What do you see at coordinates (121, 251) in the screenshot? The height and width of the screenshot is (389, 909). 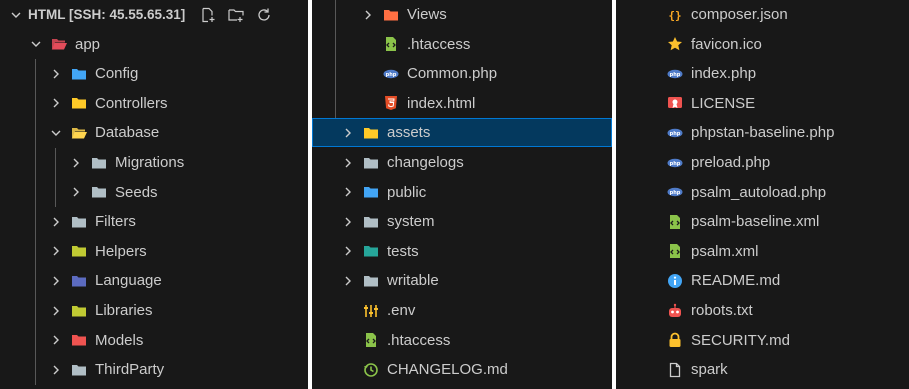 I see `tree-item-label: Helpers` at bounding box center [121, 251].